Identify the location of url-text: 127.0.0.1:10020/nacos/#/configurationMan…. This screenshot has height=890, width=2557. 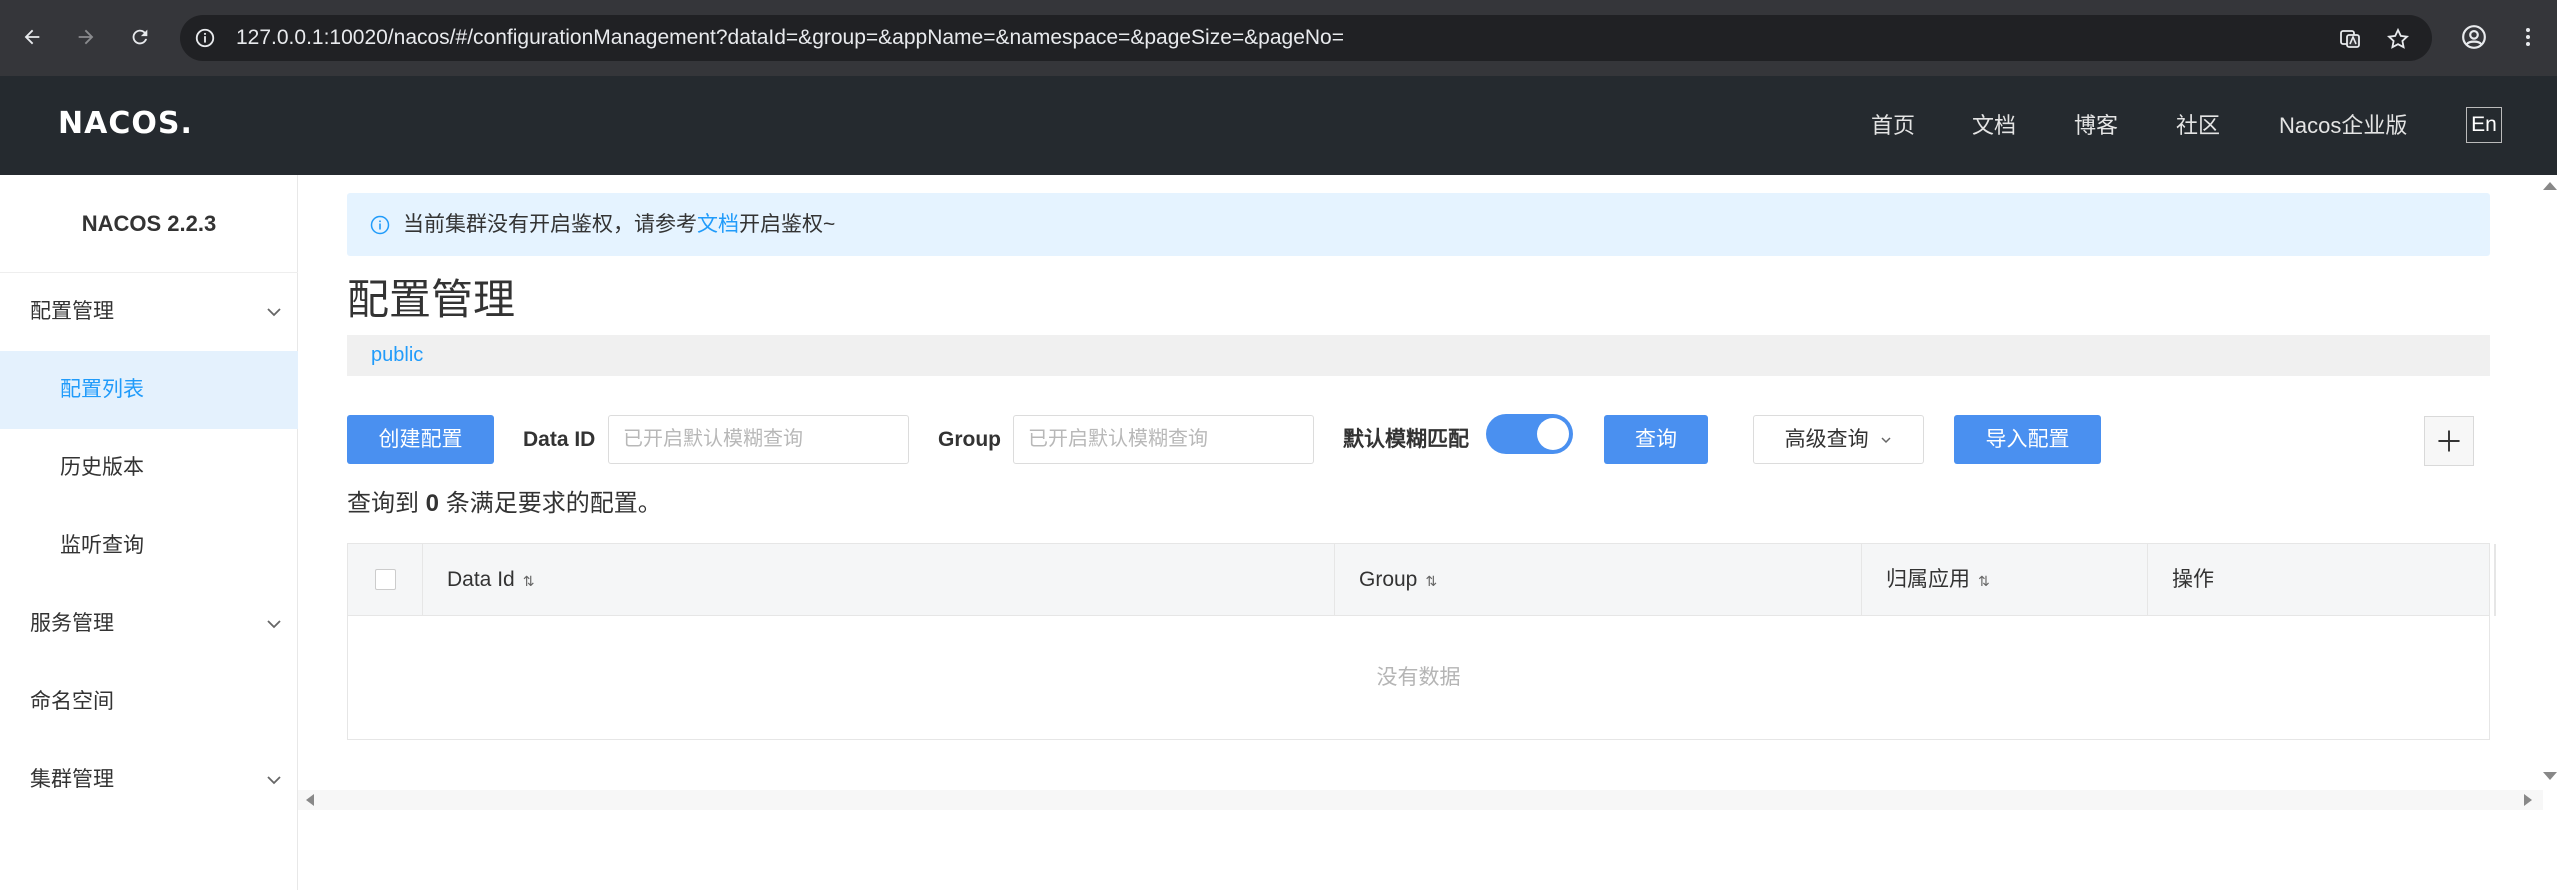
(790, 37).